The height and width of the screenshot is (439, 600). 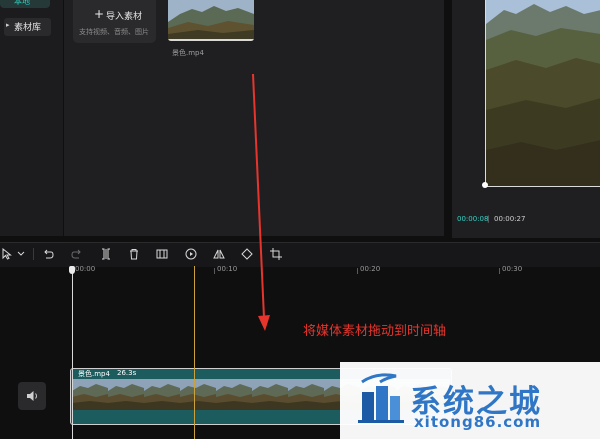 What do you see at coordinates (94, 374) in the screenshot?
I see `clip-title: 景色.mp4` at bounding box center [94, 374].